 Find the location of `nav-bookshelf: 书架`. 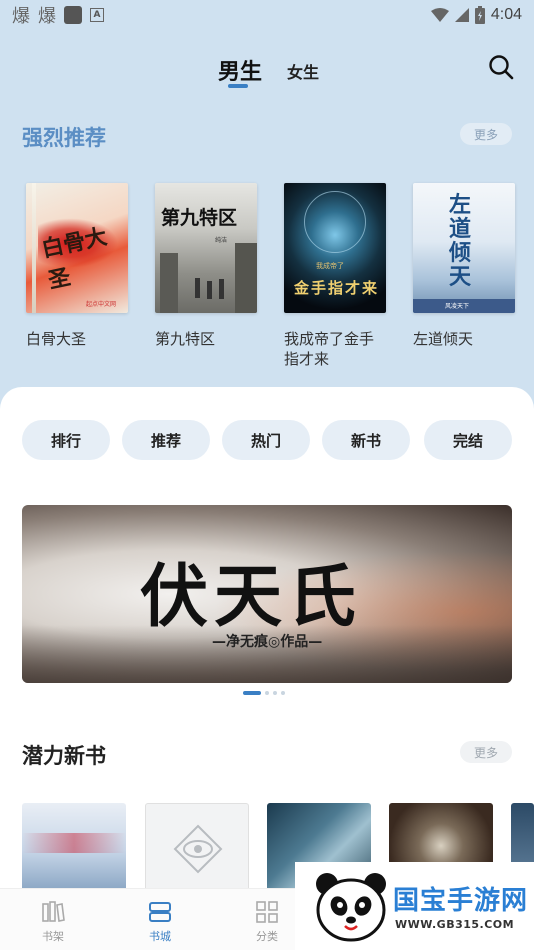

nav-bookshelf: 书架 is located at coordinates (53, 921).